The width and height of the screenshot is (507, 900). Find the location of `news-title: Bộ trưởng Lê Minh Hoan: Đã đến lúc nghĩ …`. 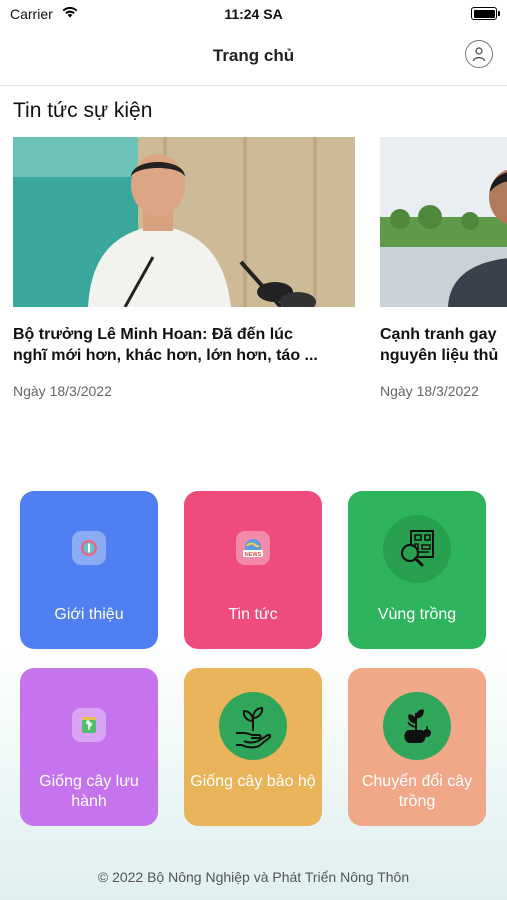

news-title: Bộ trưởng Lê Minh Hoan: Đã đến lúc nghĩ … is located at coordinates (165, 345).